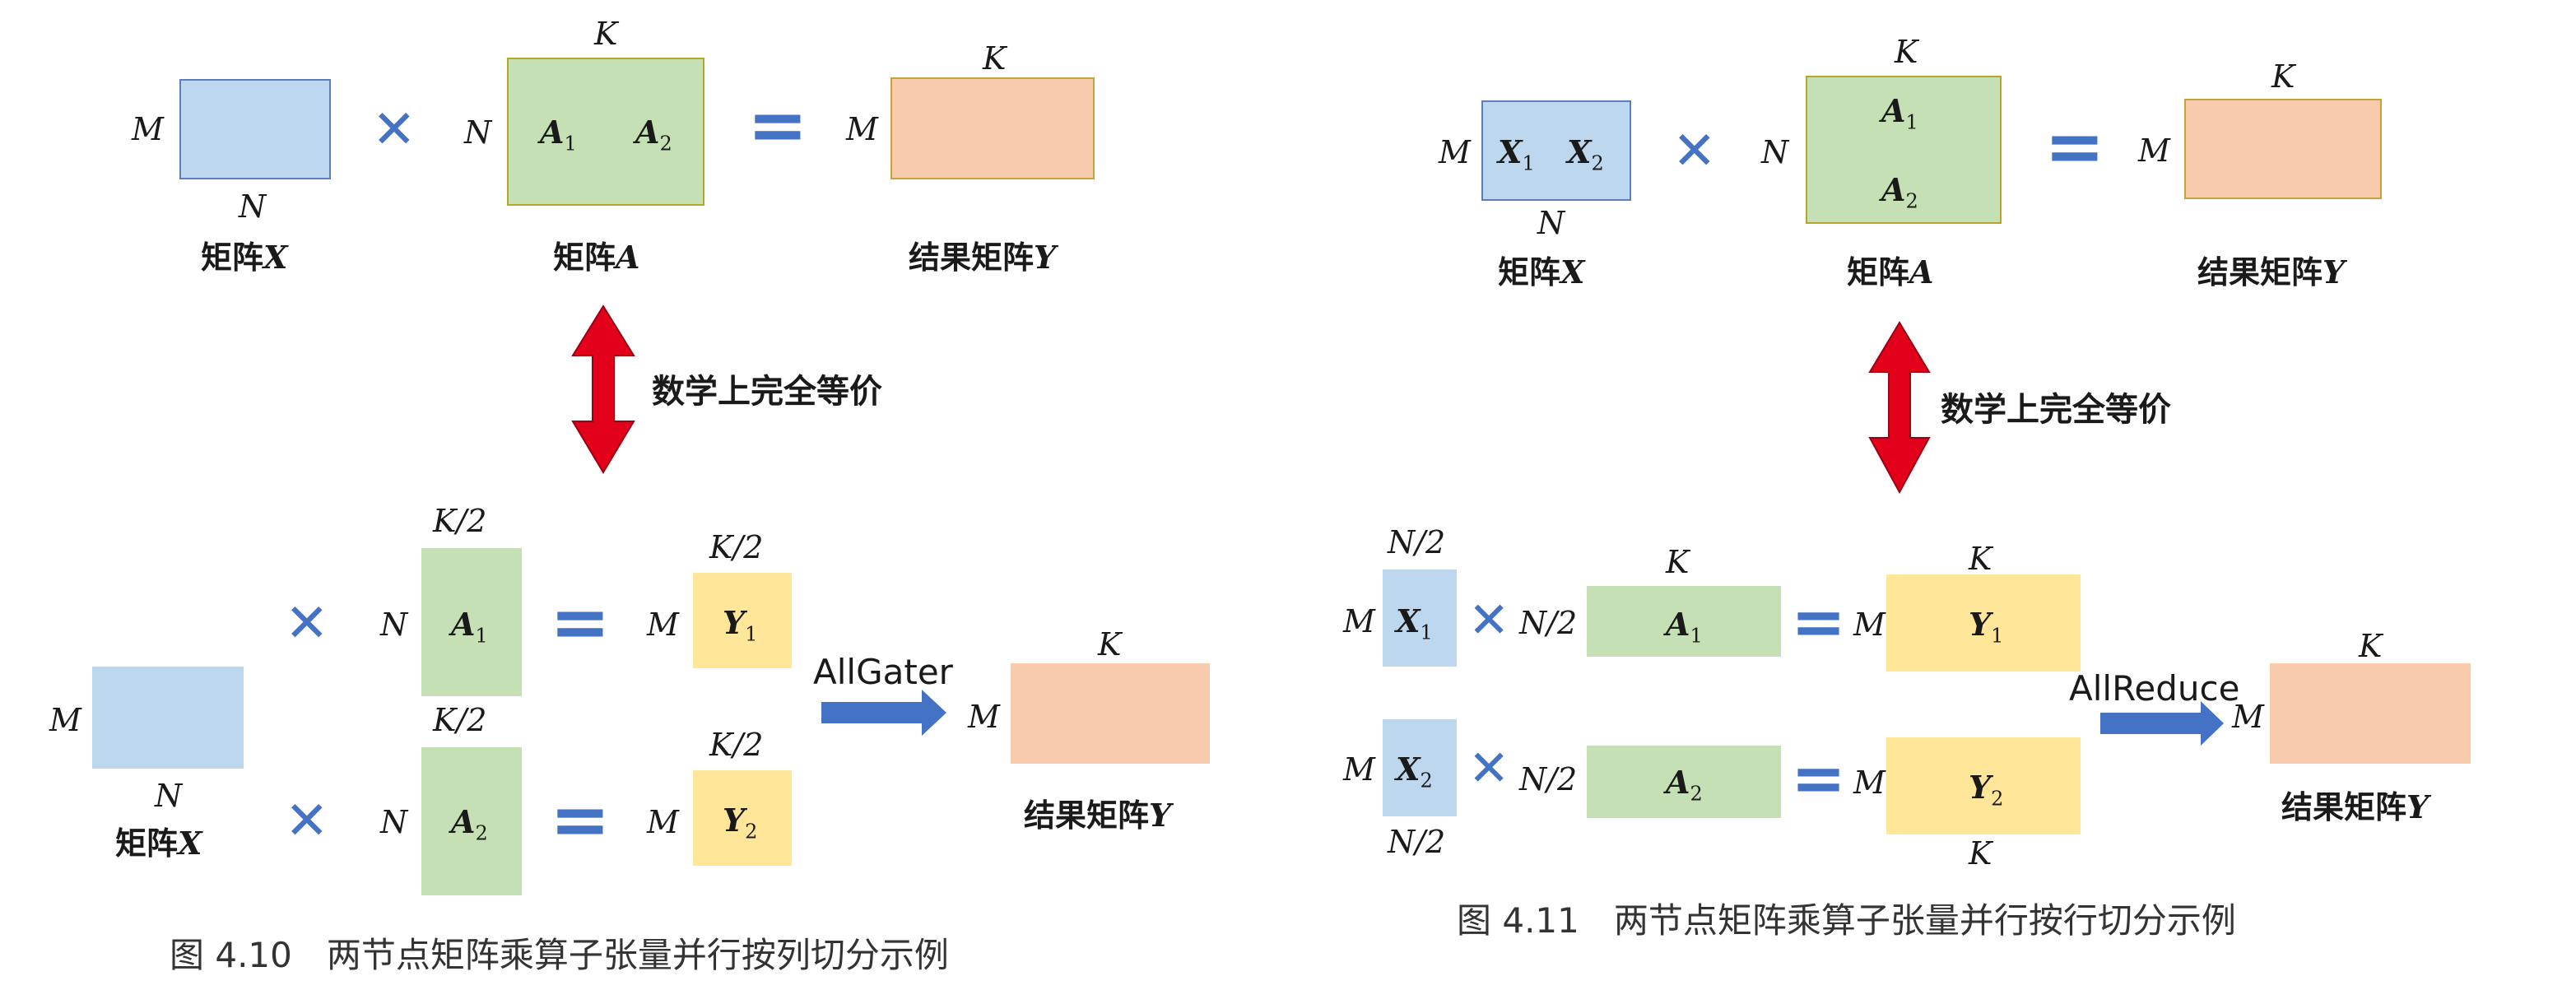 The width and height of the screenshot is (2576, 1004). I want to click on left-x-m-label: M, so click(148, 129).